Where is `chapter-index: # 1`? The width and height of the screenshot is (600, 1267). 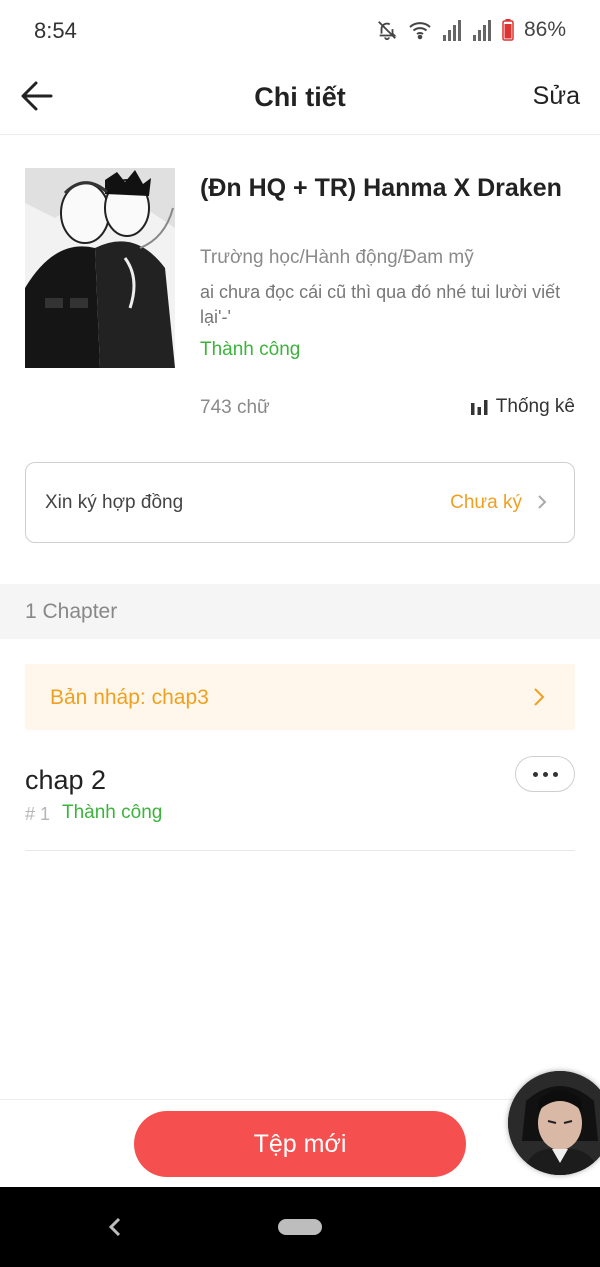
chapter-index: # 1 is located at coordinates (38, 814).